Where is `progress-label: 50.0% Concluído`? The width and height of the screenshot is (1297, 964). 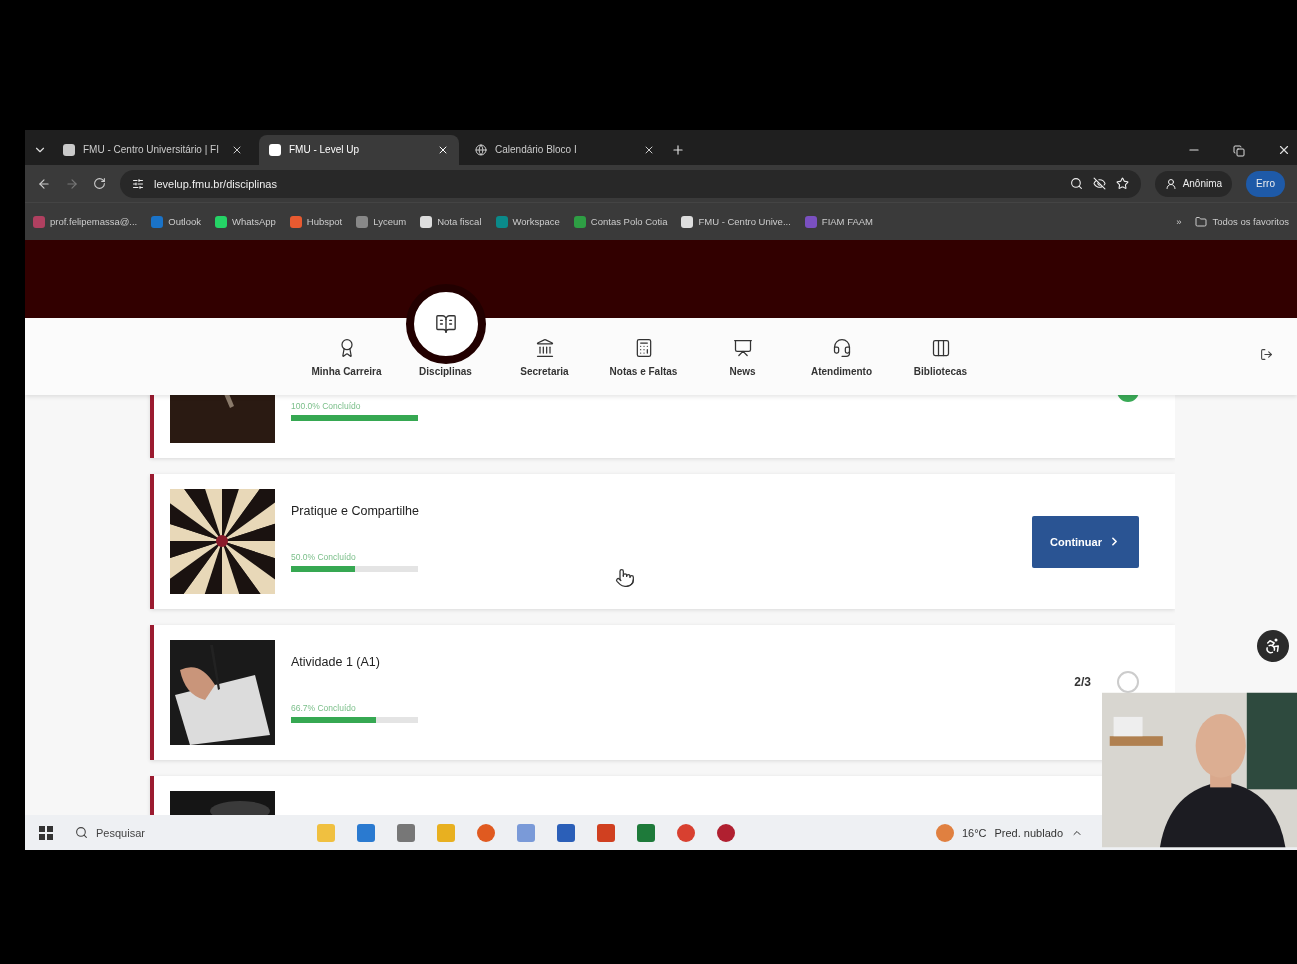 progress-label: 50.0% Concluído is located at coordinates (324, 557).